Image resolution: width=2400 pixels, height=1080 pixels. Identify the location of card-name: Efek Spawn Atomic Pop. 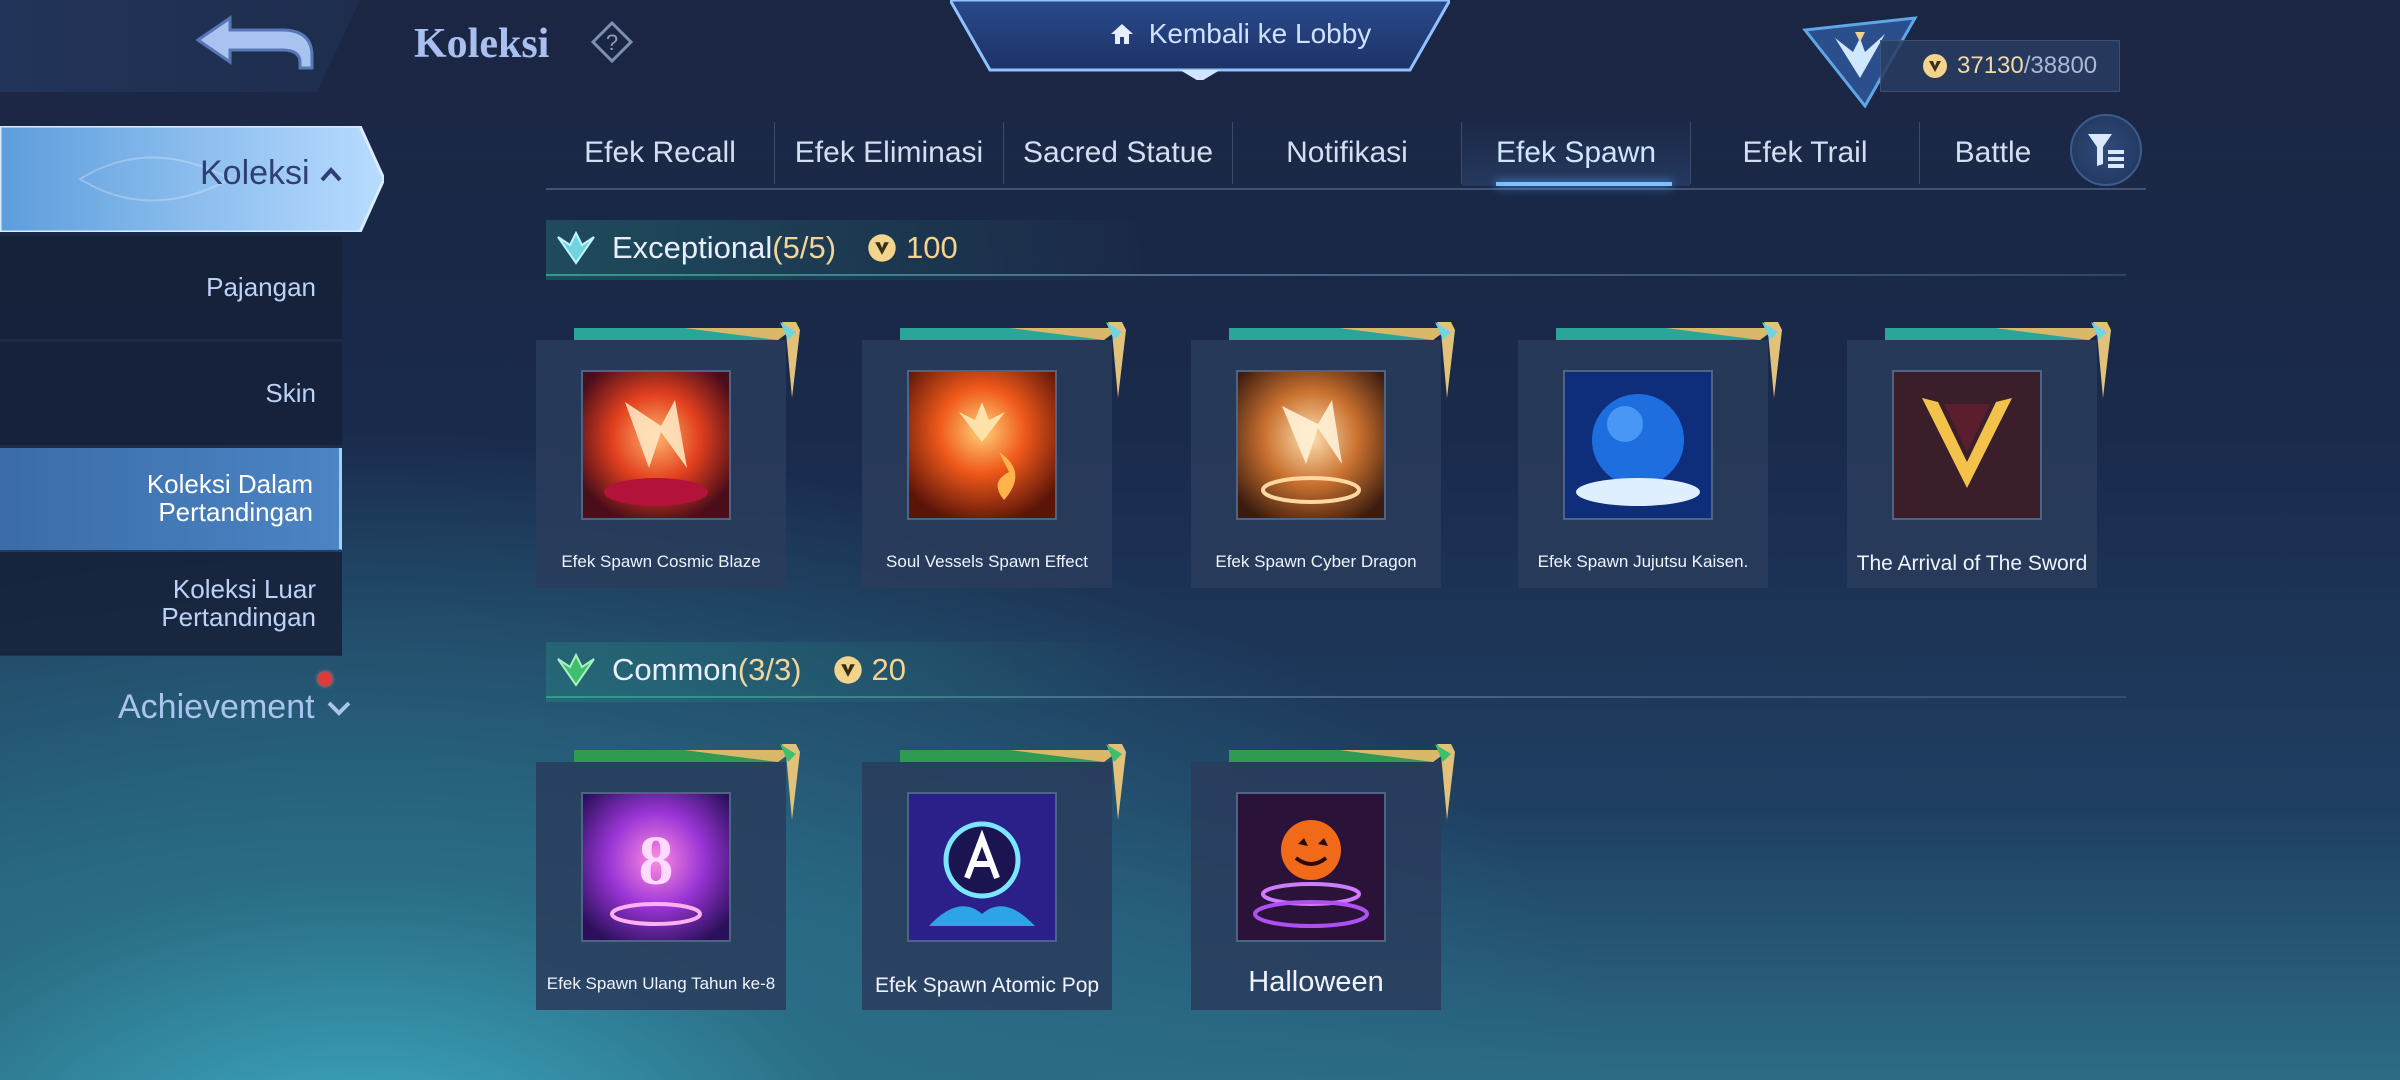
(987, 985).